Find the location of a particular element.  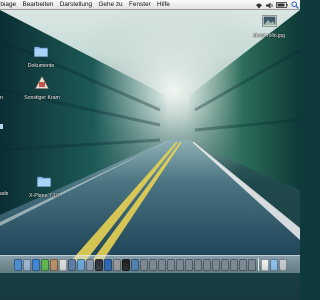

trash-icon is located at coordinates (282, 264).